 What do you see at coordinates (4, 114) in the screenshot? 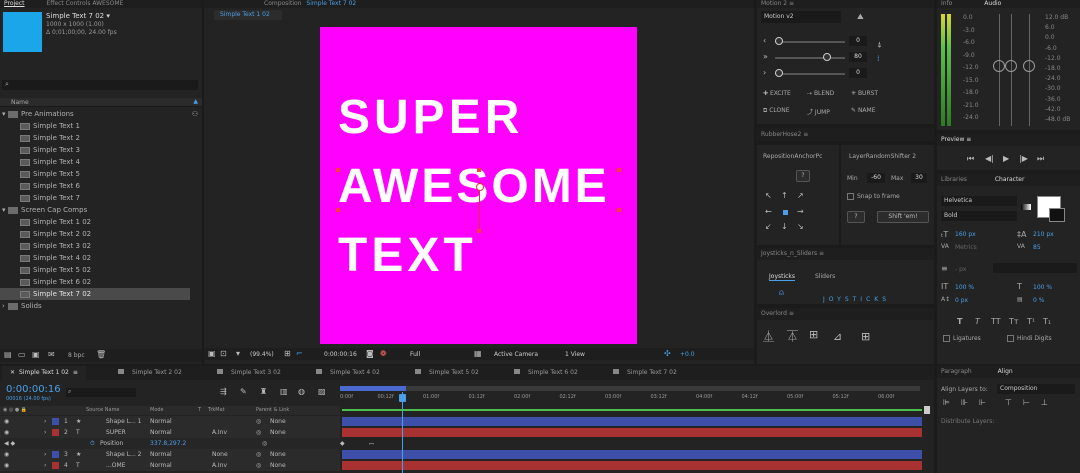
I see `disclosure-triangle-icon: ▾` at bounding box center [4, 114].